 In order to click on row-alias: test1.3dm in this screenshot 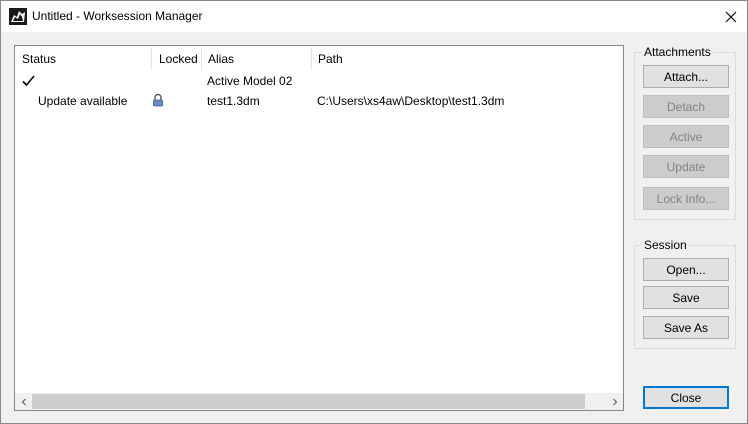, I will do `click(233, 101)`.